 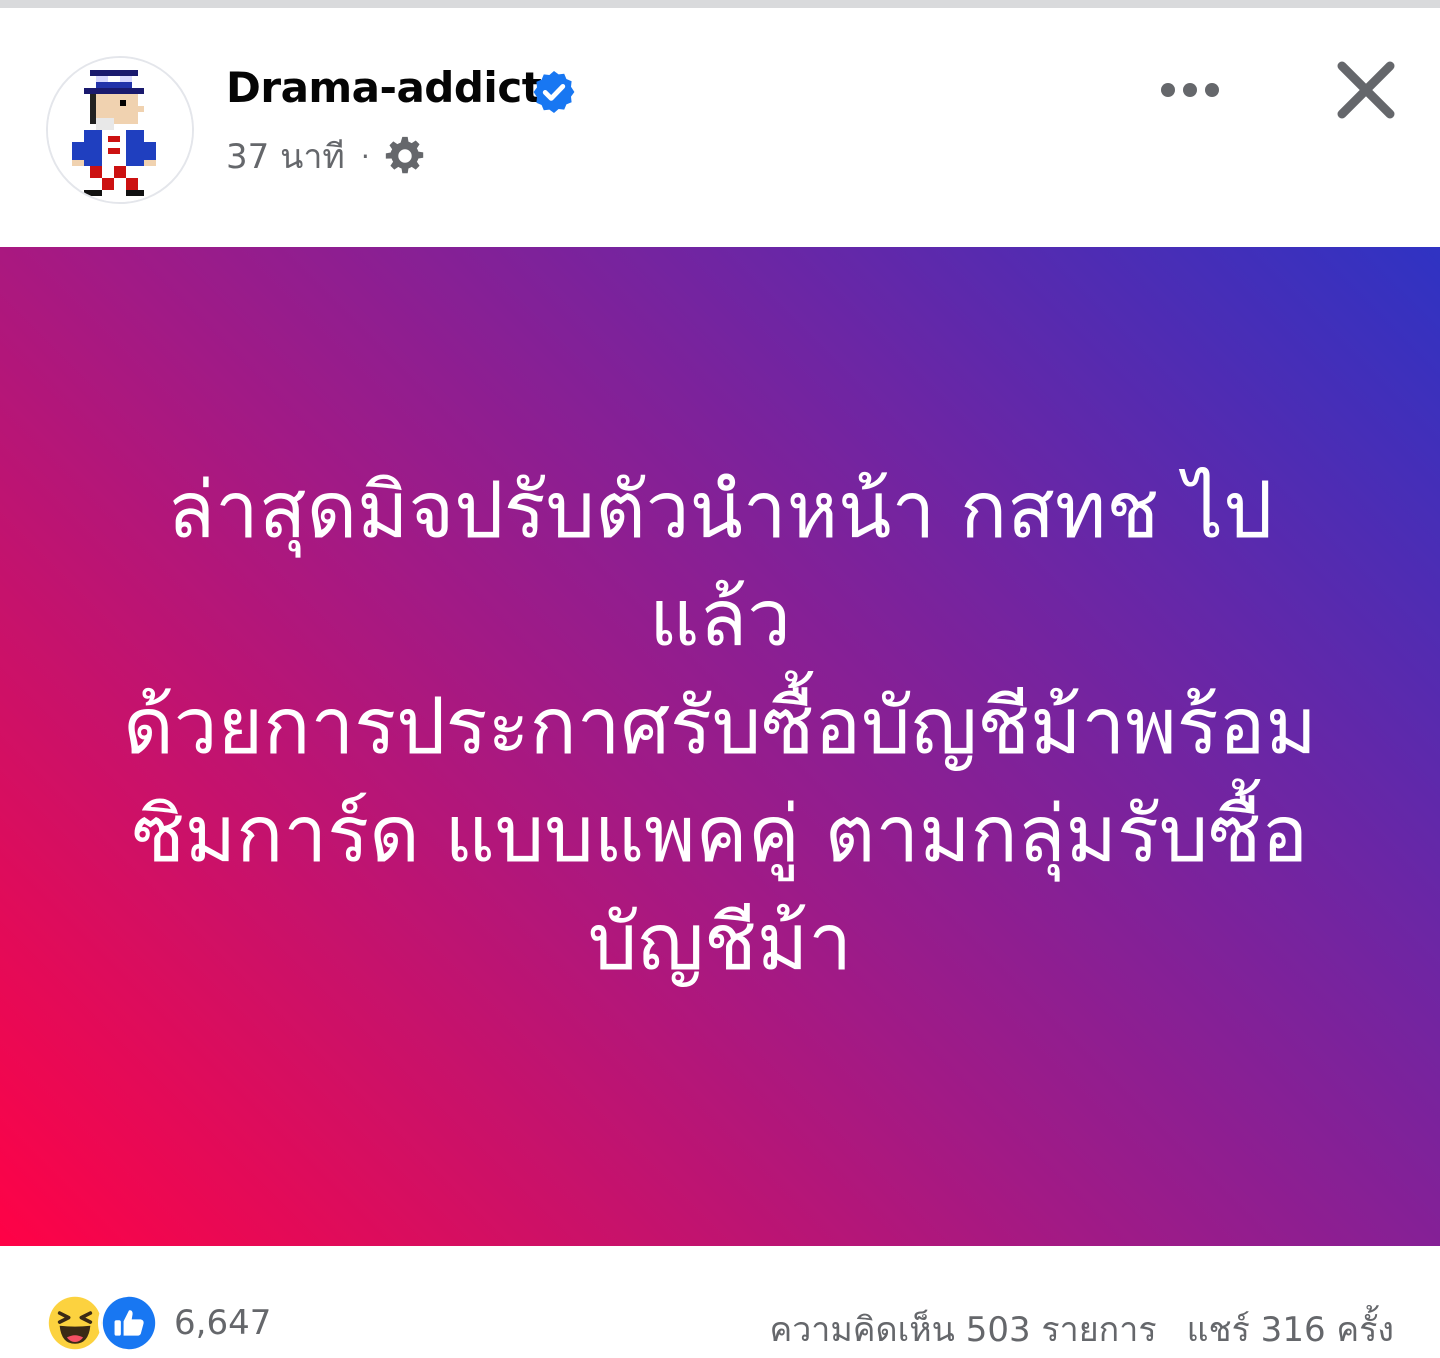 I want to click on post-meta: 37 นาที ·, so click(x=327, y=156).